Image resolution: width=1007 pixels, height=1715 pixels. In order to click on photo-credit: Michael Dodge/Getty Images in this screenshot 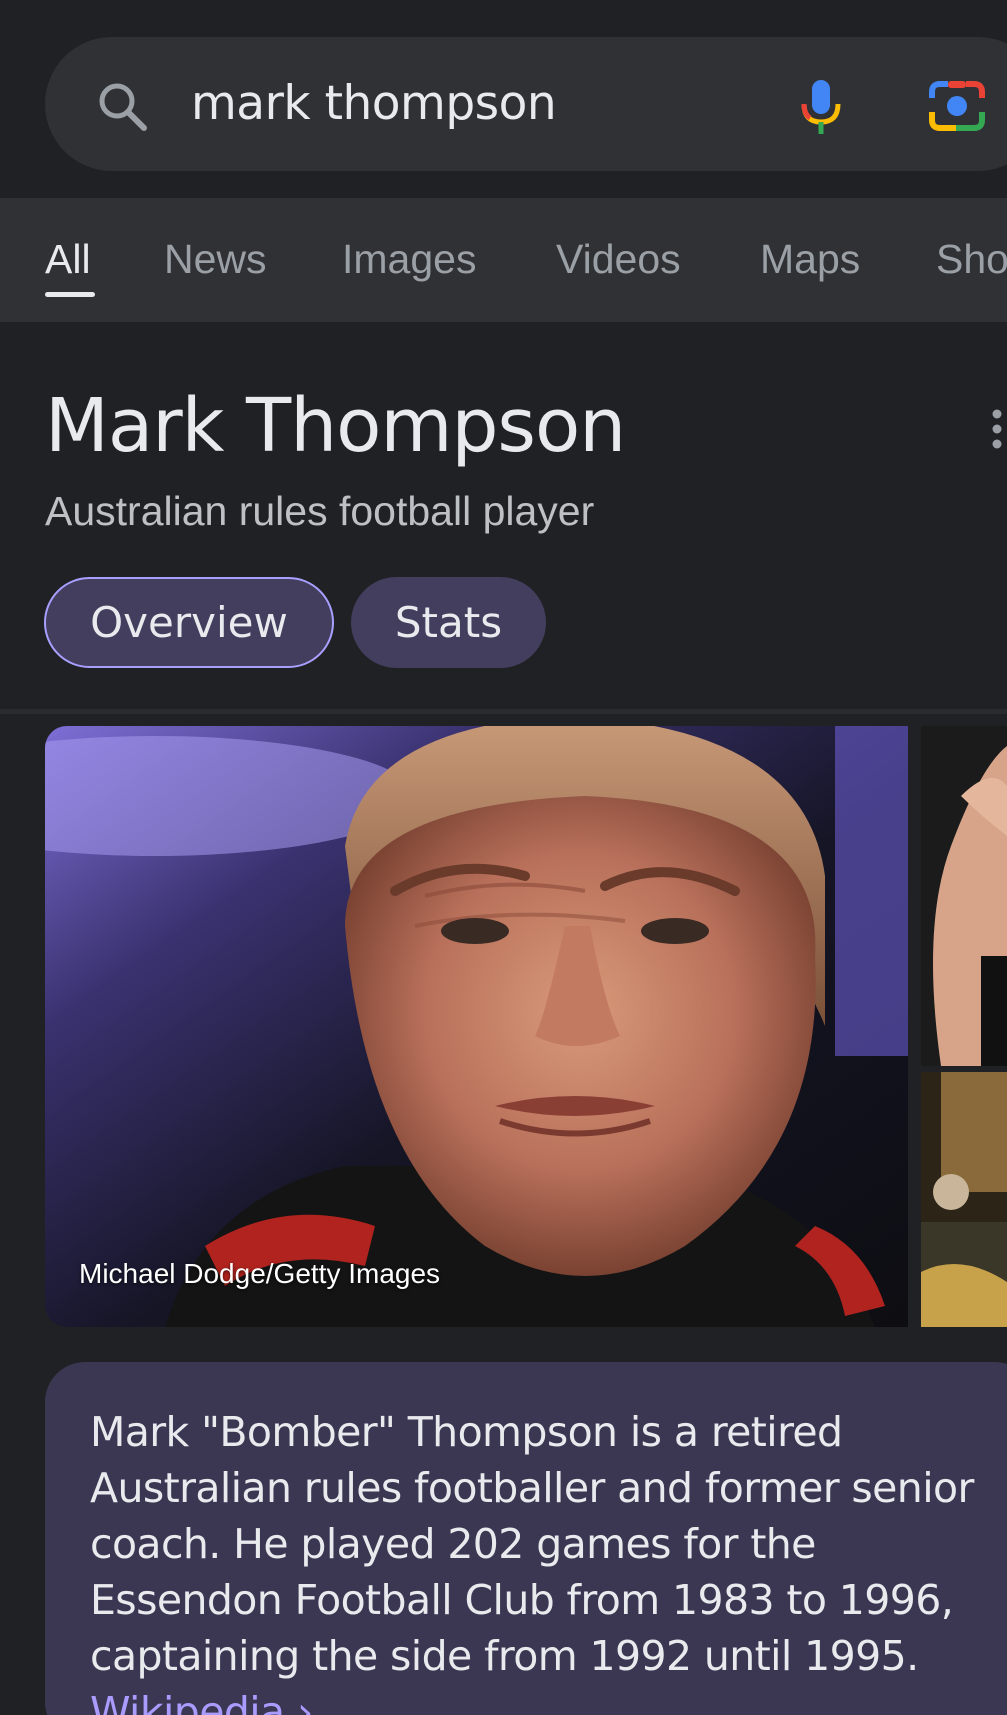, I will do `click(260, 1273)`.